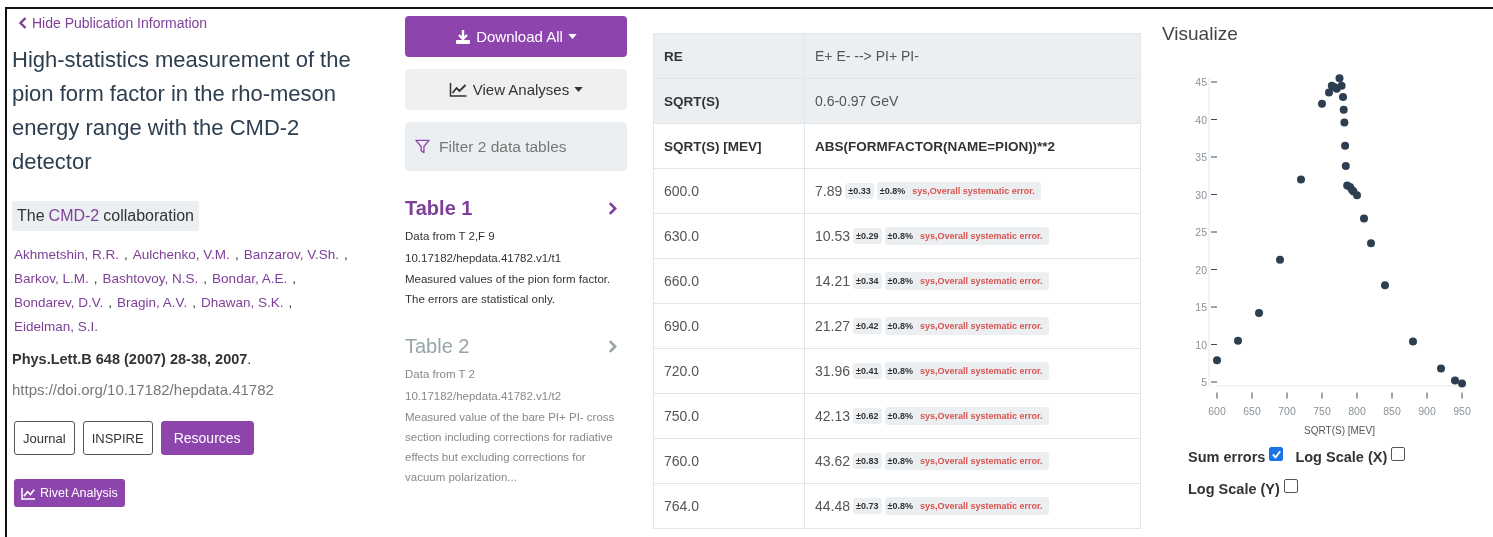 This screenshot has width=1493, height=537. What do you see at coordinates (44, 438) in the screenshot?
I see `publication-button: Journal` at bounding box center [44, 438].